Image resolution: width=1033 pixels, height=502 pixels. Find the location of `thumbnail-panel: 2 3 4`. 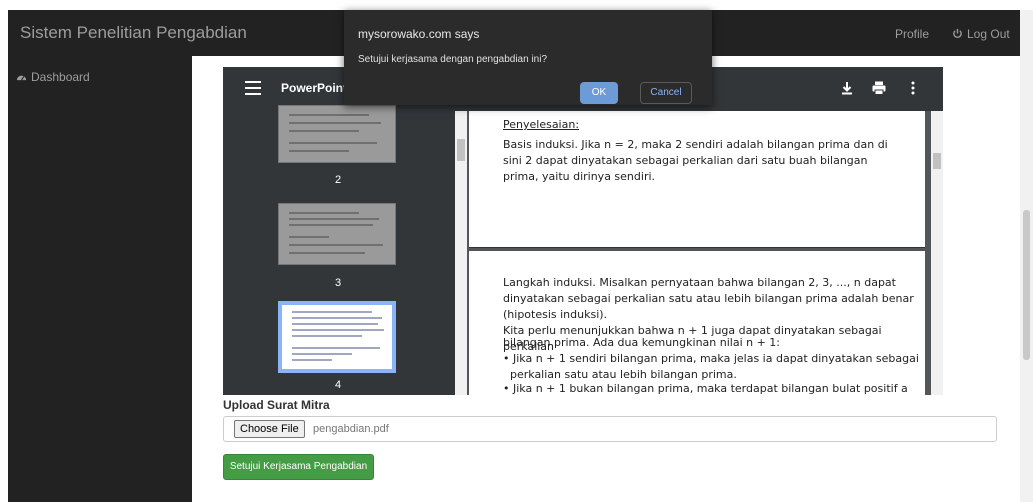

thumbnail-panel: 2 3 4 is located at coordinates (339, 250).